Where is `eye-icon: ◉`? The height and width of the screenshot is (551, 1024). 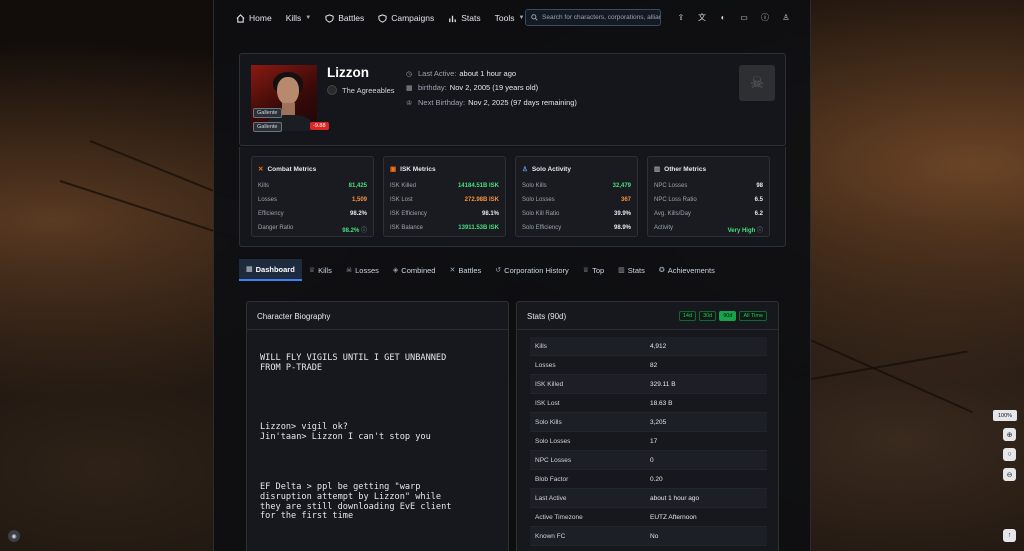
eye-icon: ◉ is located at coordinates (14, 536).